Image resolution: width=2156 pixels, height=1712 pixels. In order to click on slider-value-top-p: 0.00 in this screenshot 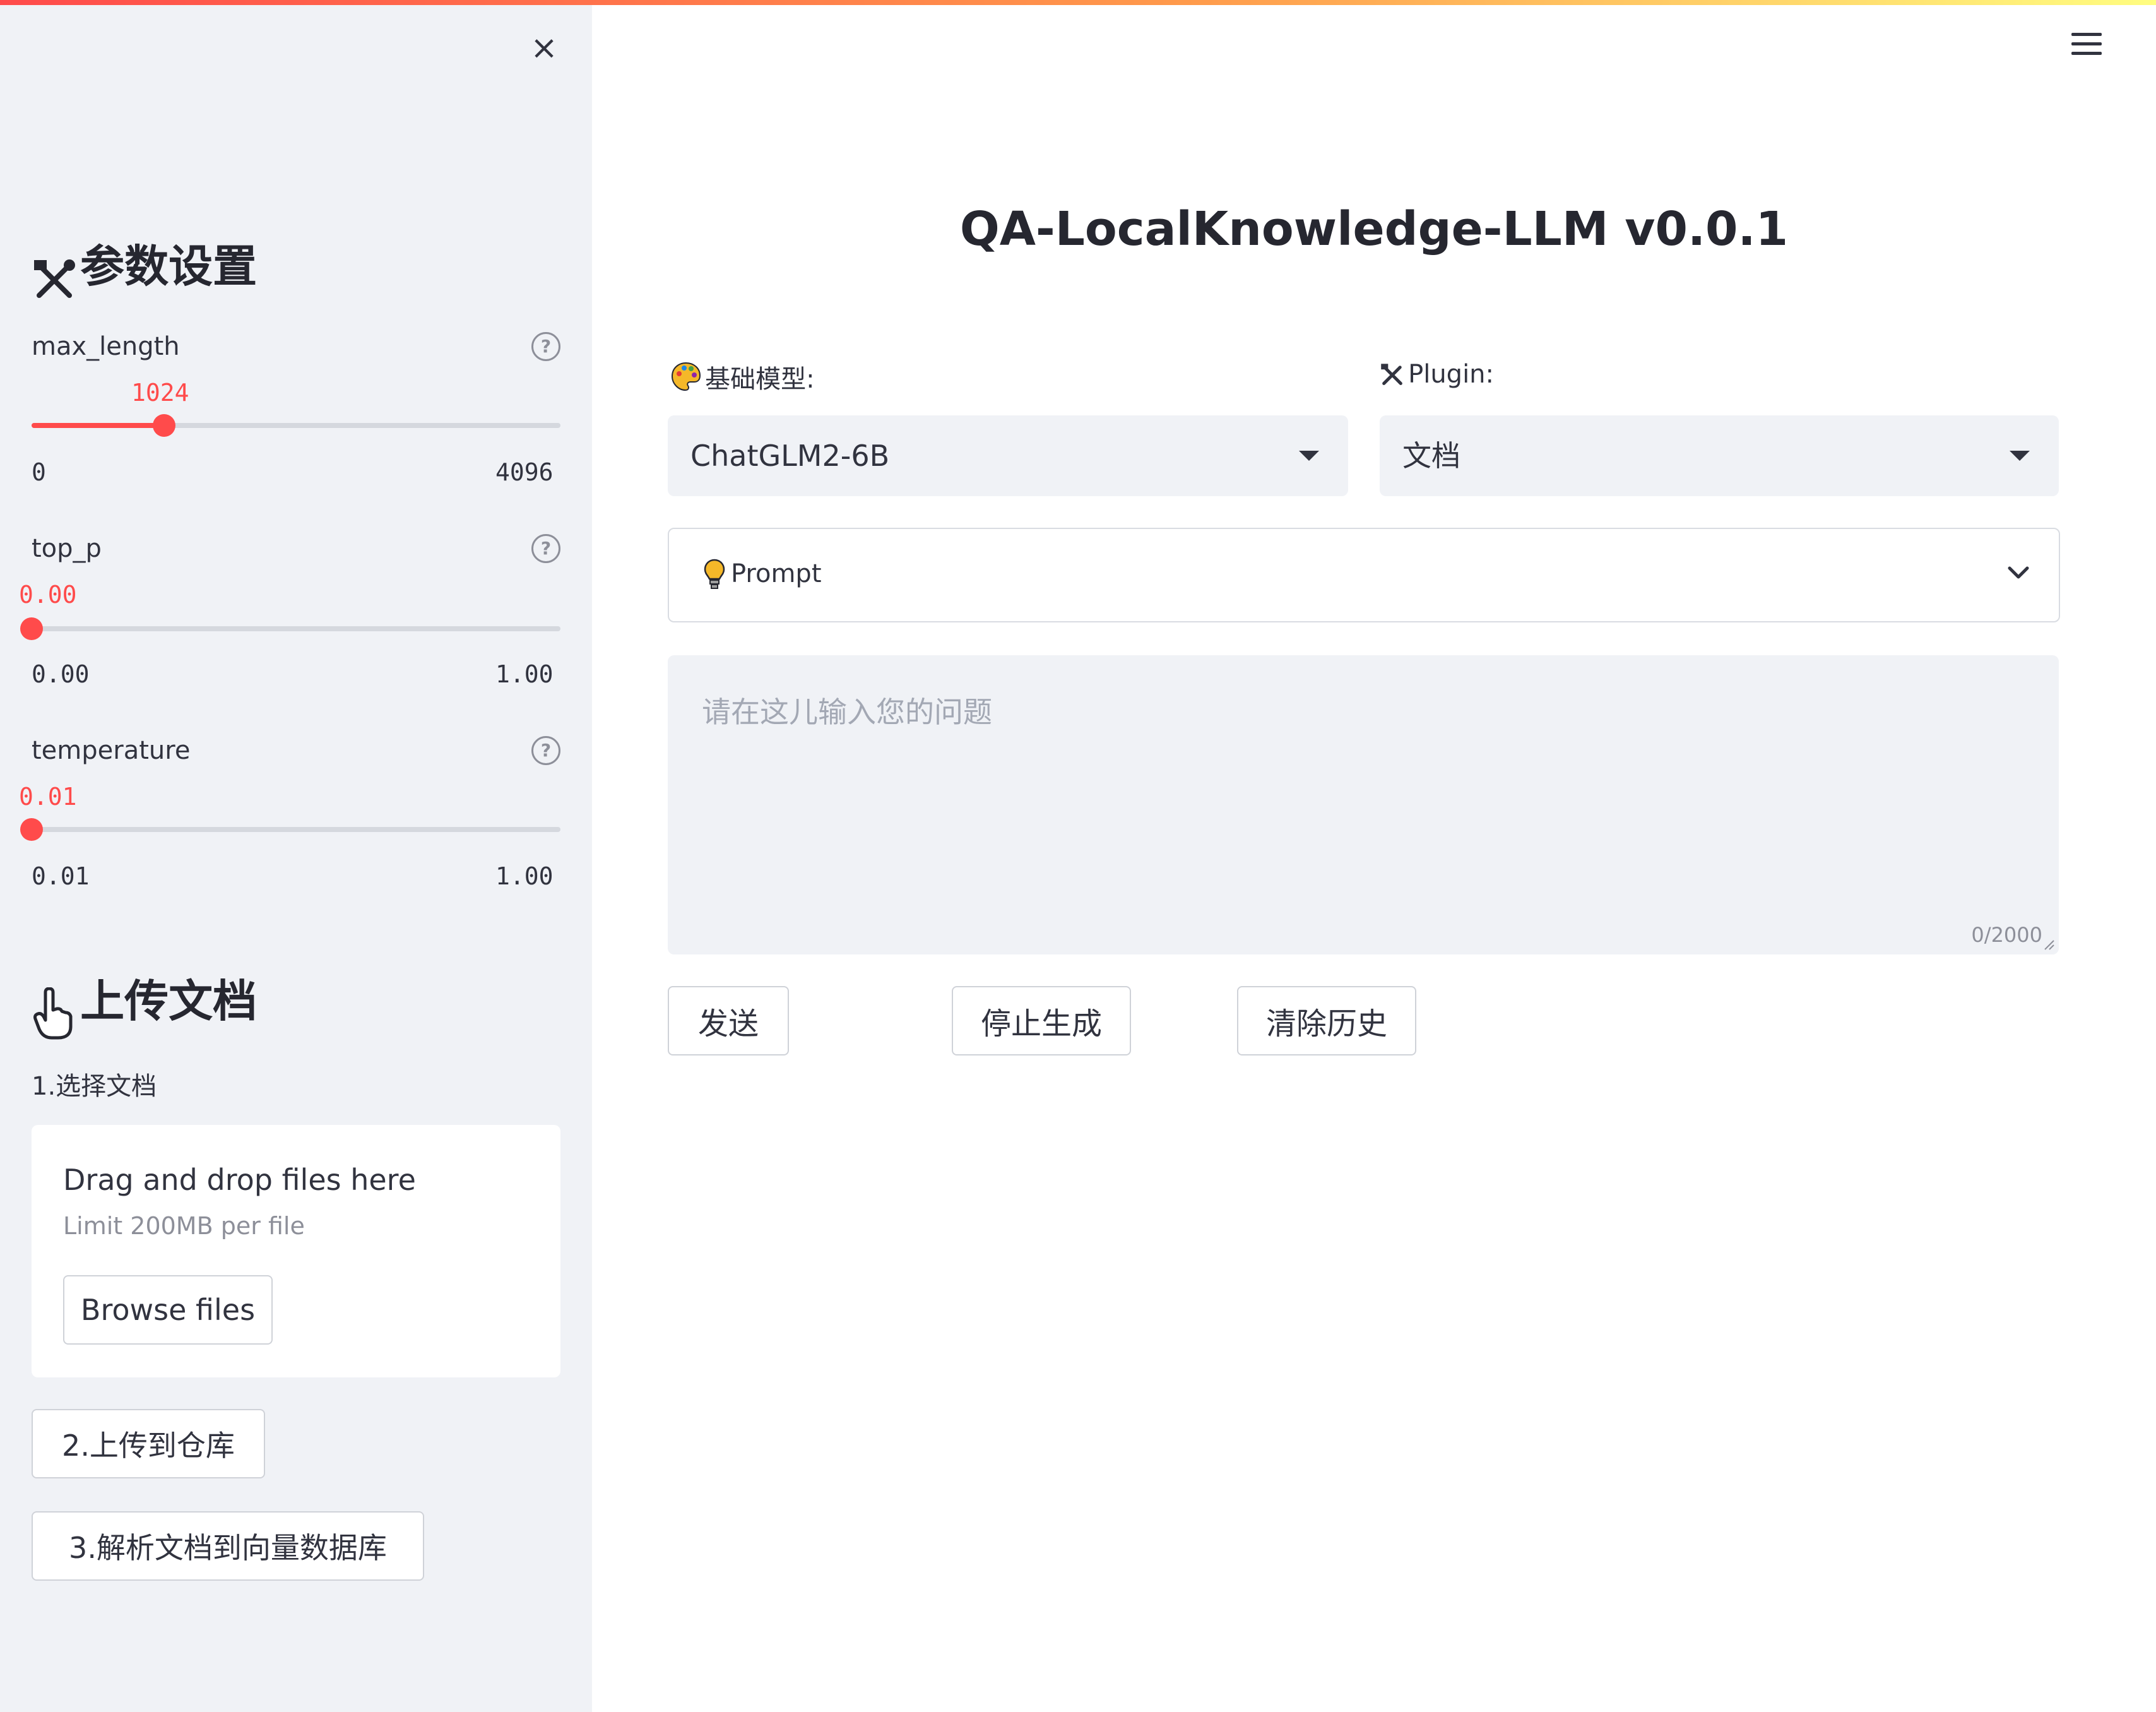, I will do `click(48, 595)`.